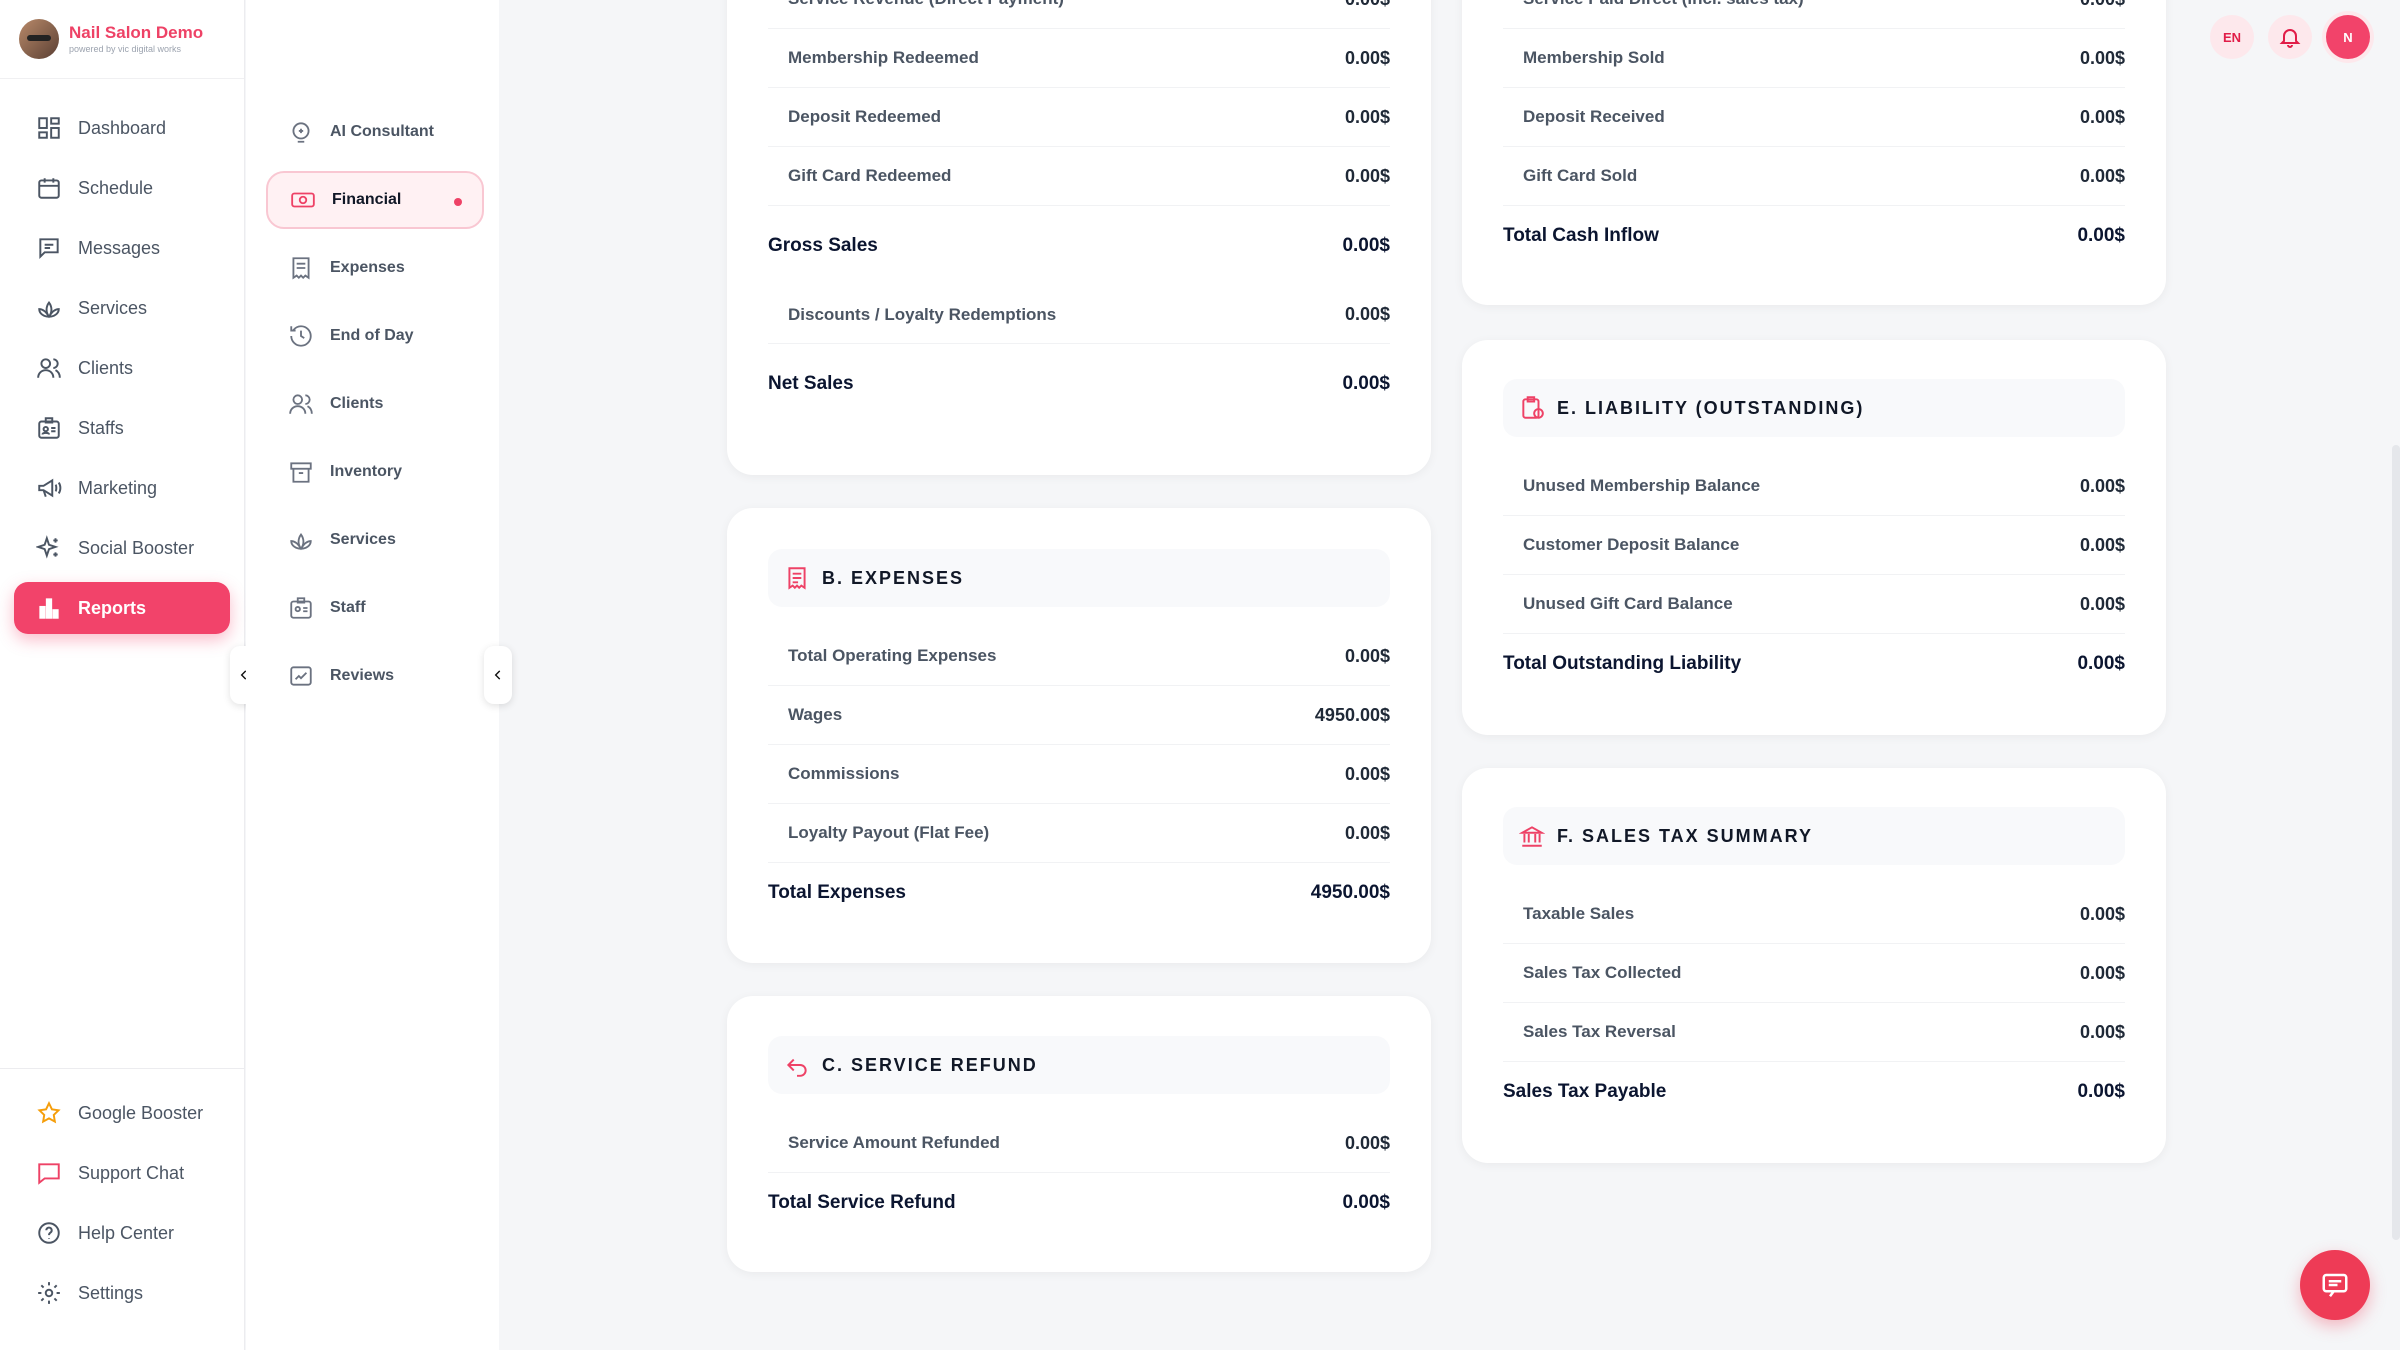 Image resolution: width=2400 pixels, height=1350 pixels. Describe the element at coordinates (1079, 715) in the screenshot. I see `expense-row: Wages 4950.00$` at that location.